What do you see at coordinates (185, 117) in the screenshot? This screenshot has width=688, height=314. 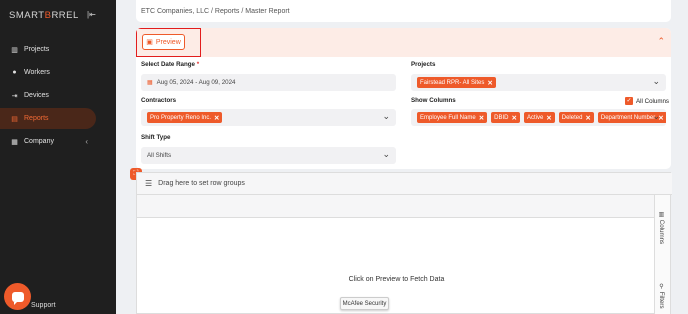 I see `contractor-tag: Pro Property Reno Inc. ✕` at bounding box center [185, 117].